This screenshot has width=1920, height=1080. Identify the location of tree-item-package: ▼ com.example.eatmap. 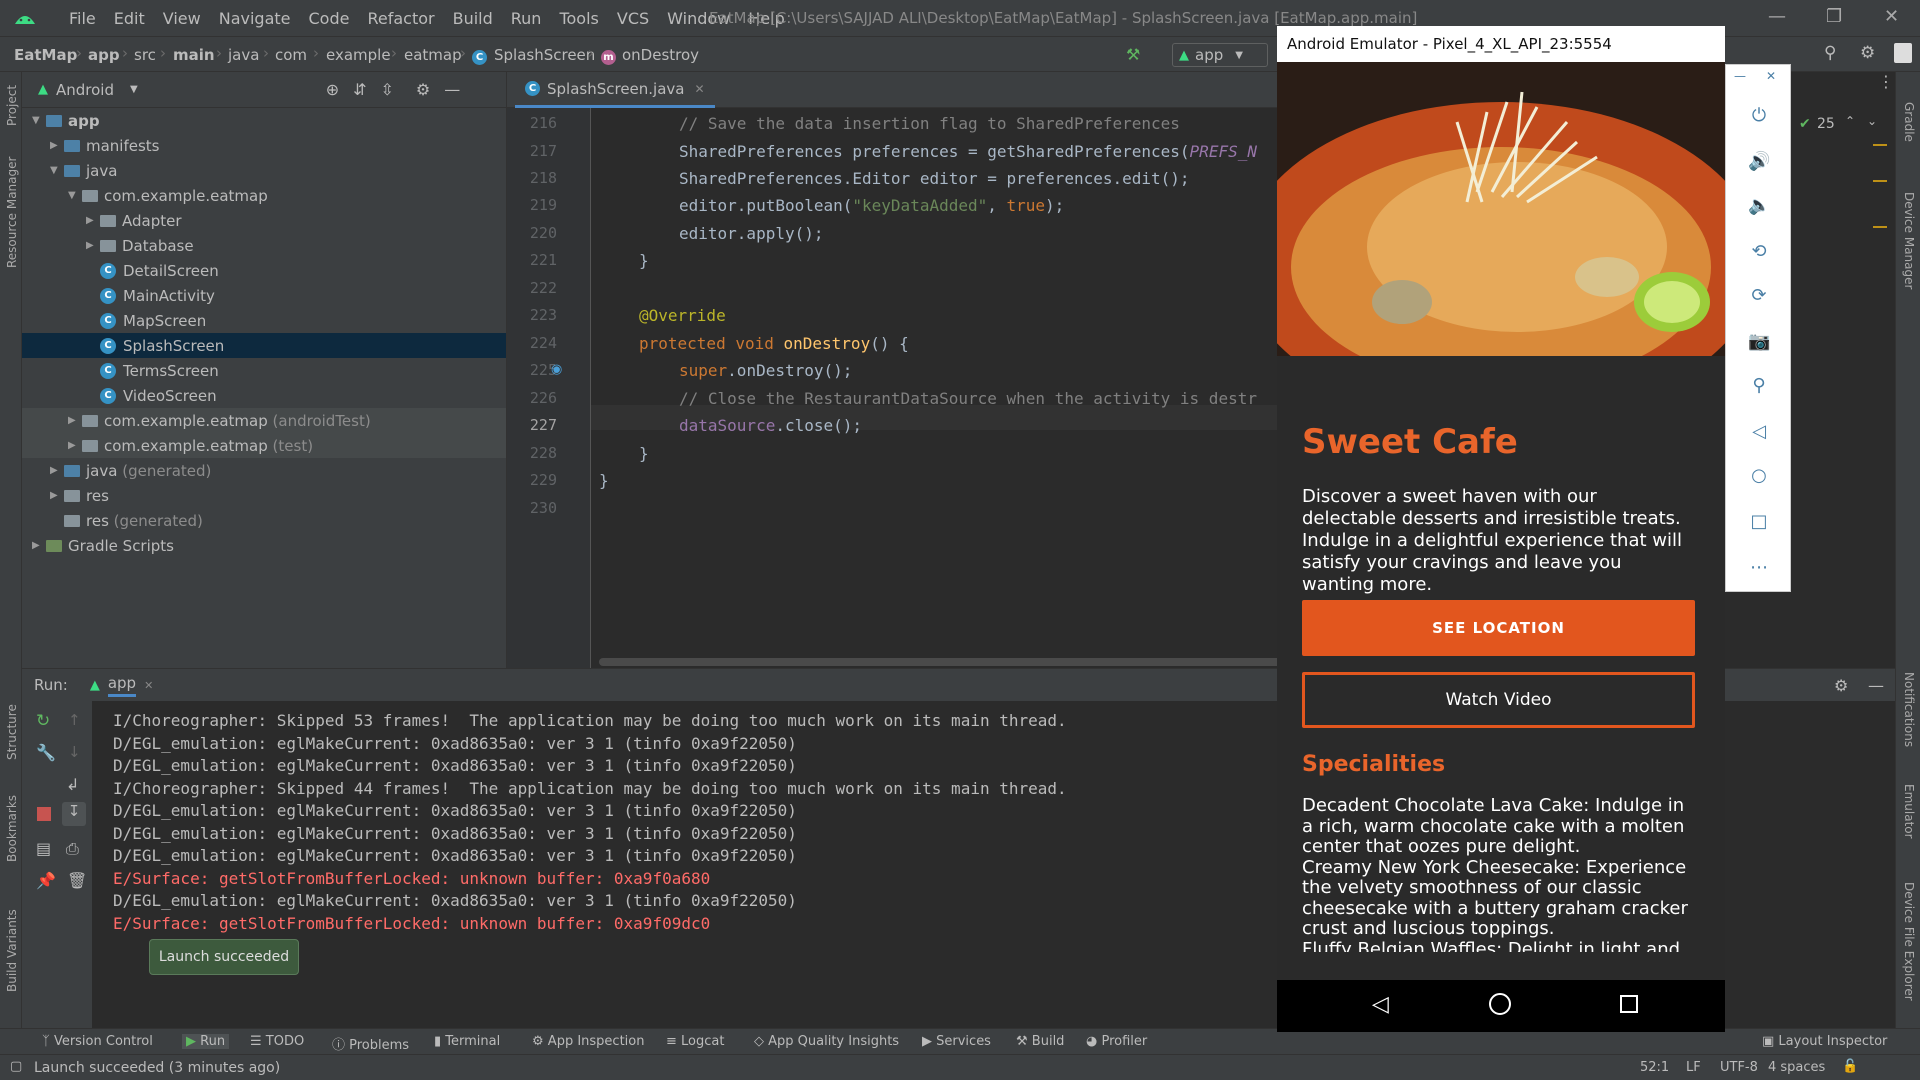
(264, 195).